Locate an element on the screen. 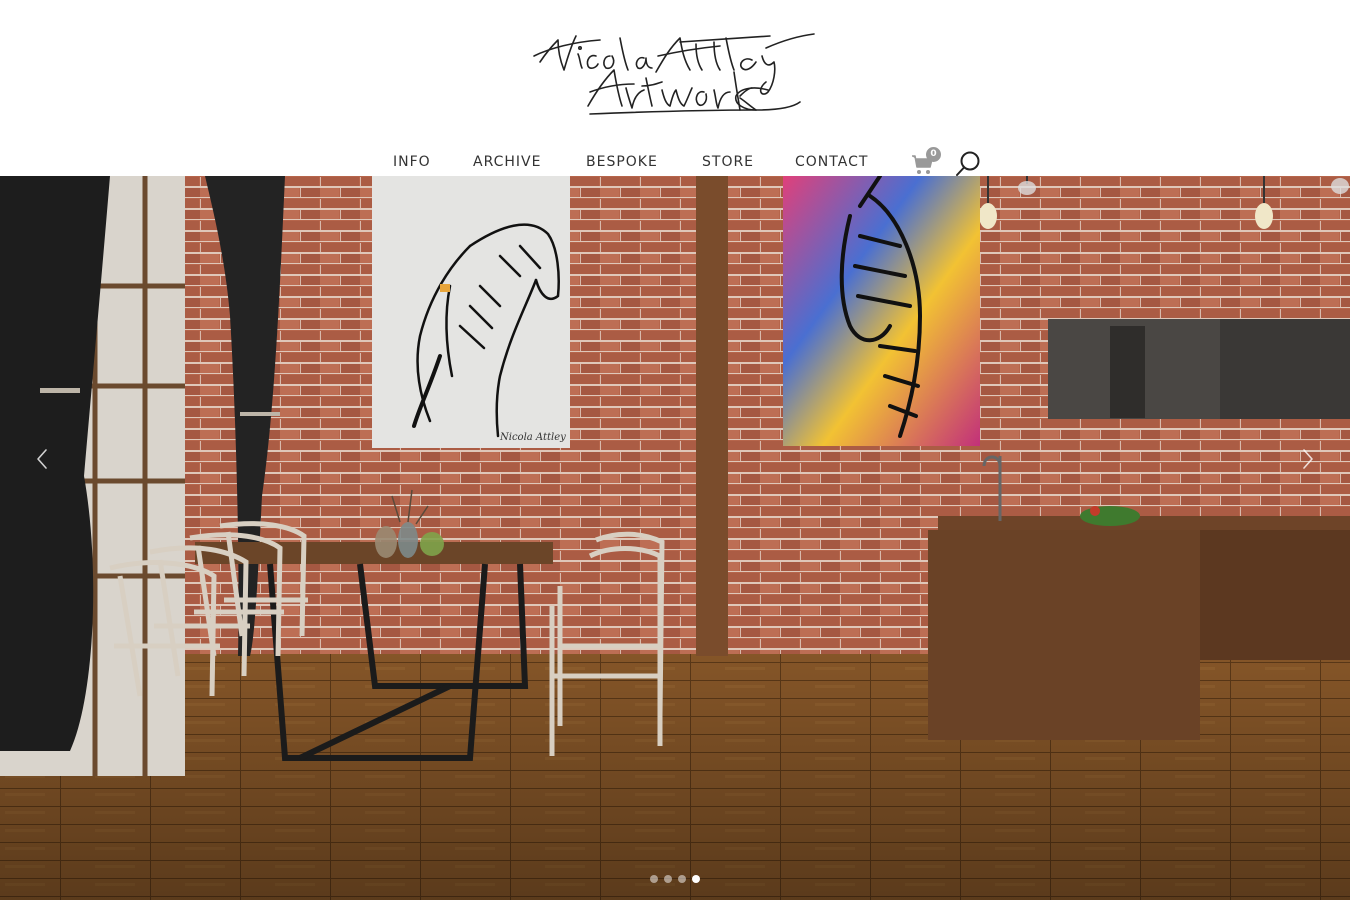 The image size is (1350, 900). search-icon is located at coordinates (968, 163).